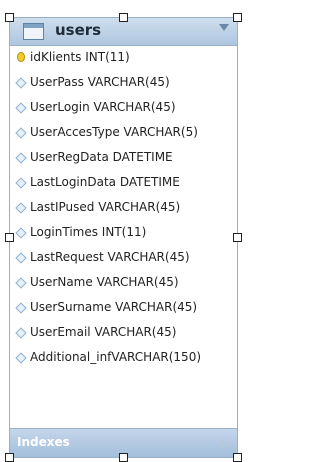 The width and height of the screenshot is (320, 462). I want to click on column-row: LoginTimes INT(11), so click(123, 233).